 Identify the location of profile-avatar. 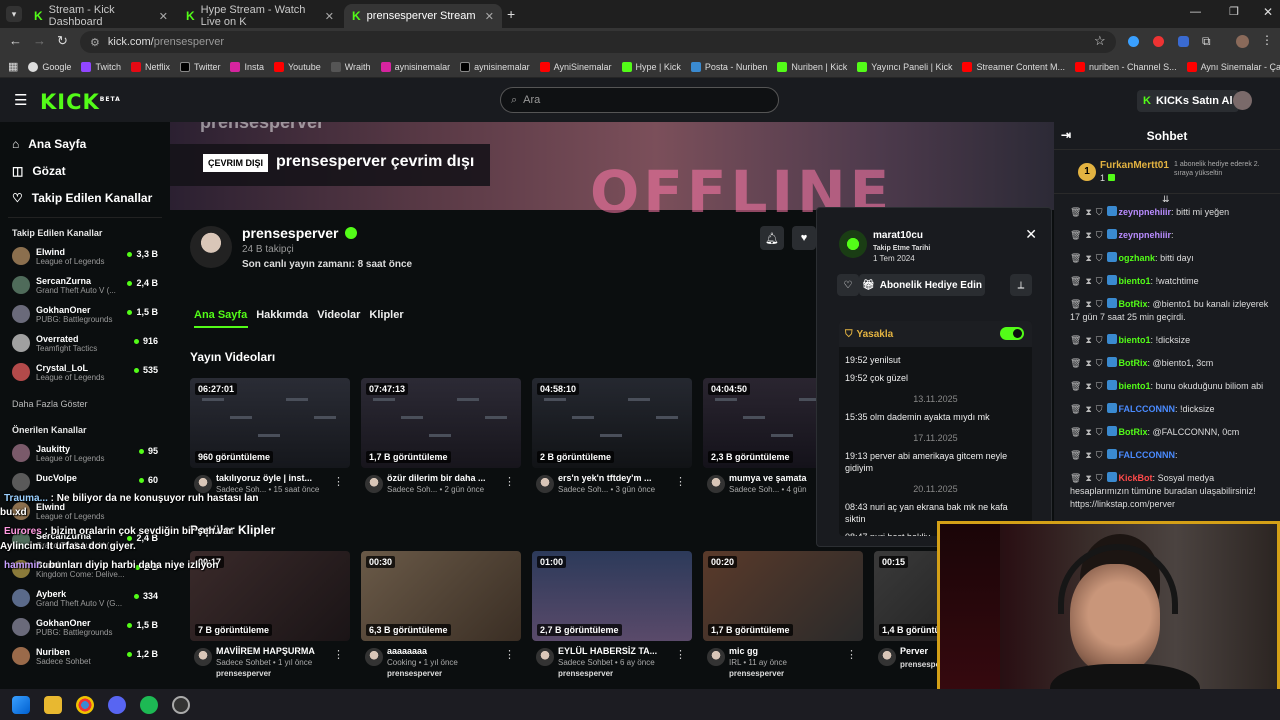
(1242, 41).